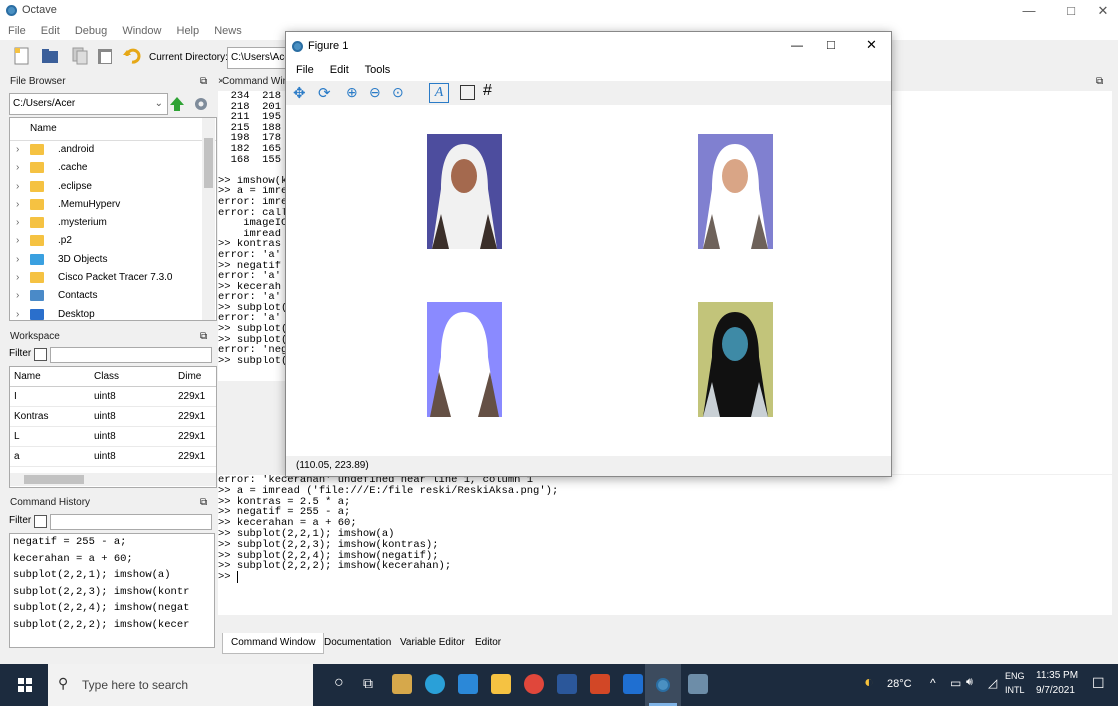 Image resolution: width=1118 pixels, height=706 pixels. I want to click on history-item: kecerahan = a + 60;, so click(113, 559).